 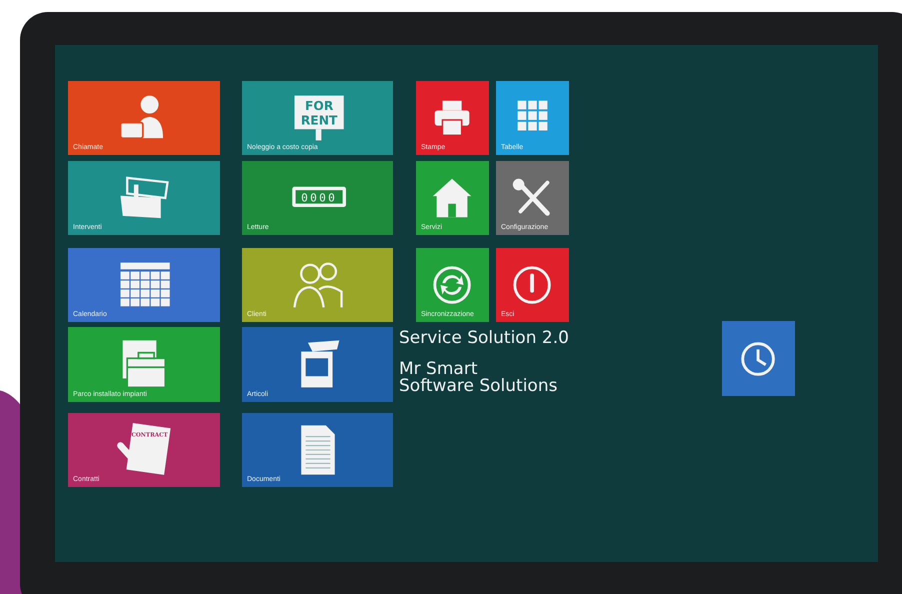 What do you see at coordinates (319, 363) in the screenshot?
I see `open-box-icon` at bounding box center [319, 363].